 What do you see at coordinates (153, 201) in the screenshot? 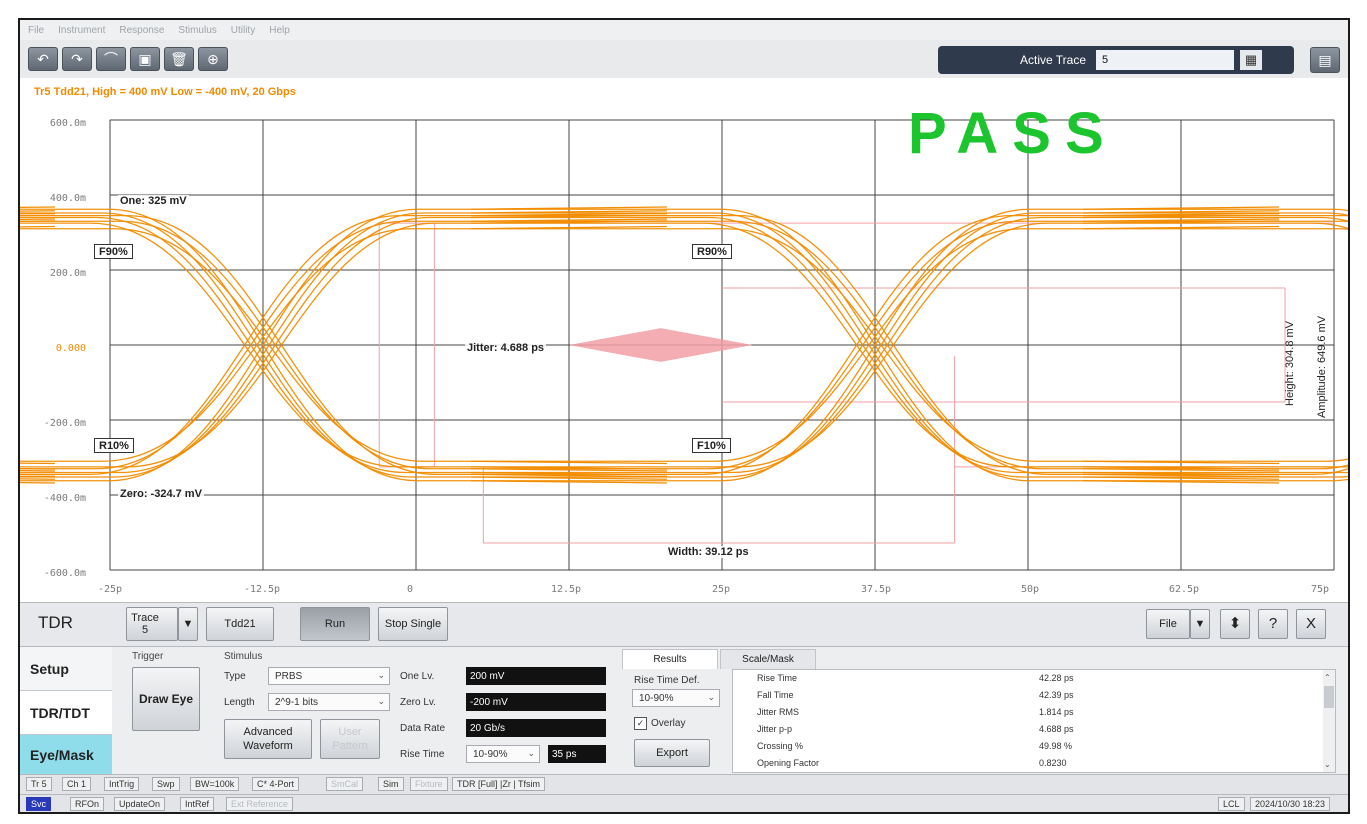
I see `one-level-label: One: 325 mV` at bounding box center [153, 201].